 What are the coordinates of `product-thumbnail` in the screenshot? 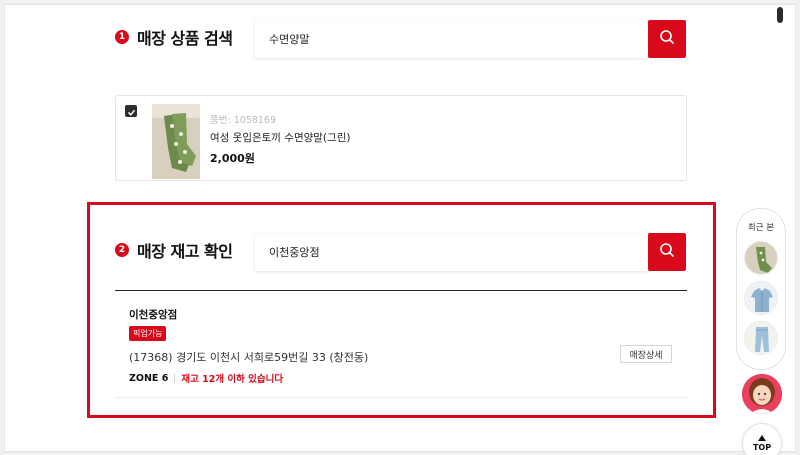 It's located at (176, 141).